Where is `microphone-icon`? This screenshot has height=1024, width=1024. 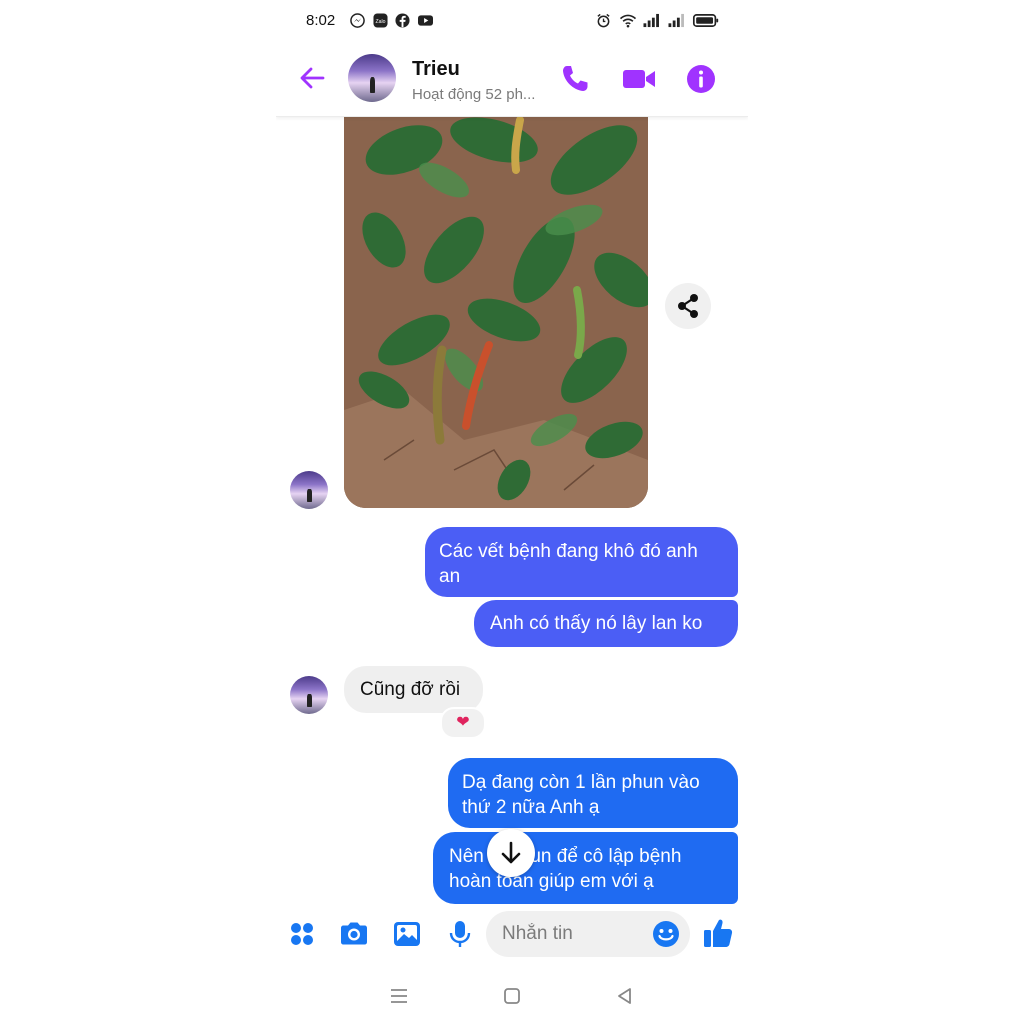
microphone-icon is located at coordinates (460, 934).